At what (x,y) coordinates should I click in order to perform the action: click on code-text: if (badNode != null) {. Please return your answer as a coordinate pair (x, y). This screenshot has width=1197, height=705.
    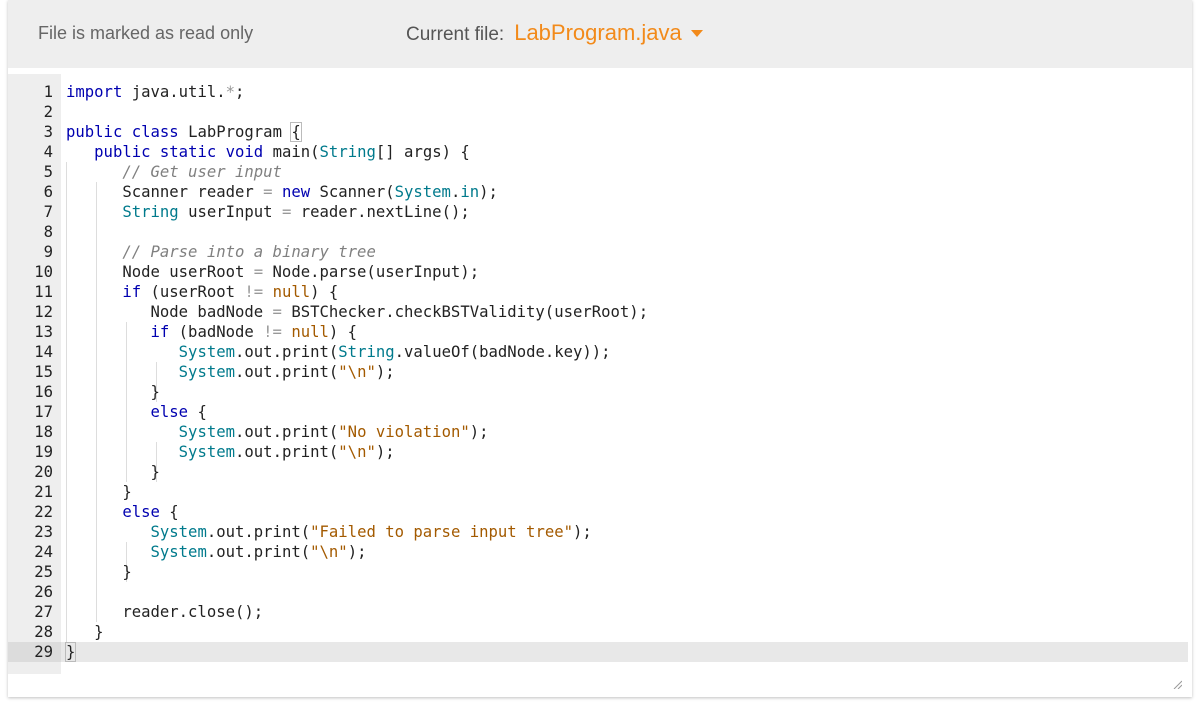
    Looking at the image, I should click on (212, 332).